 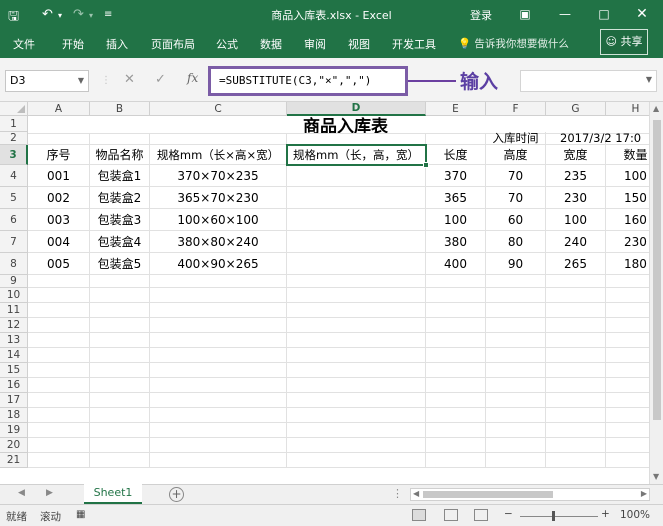 I want to click on row-header-17: 17, so click(x=14, y=400).